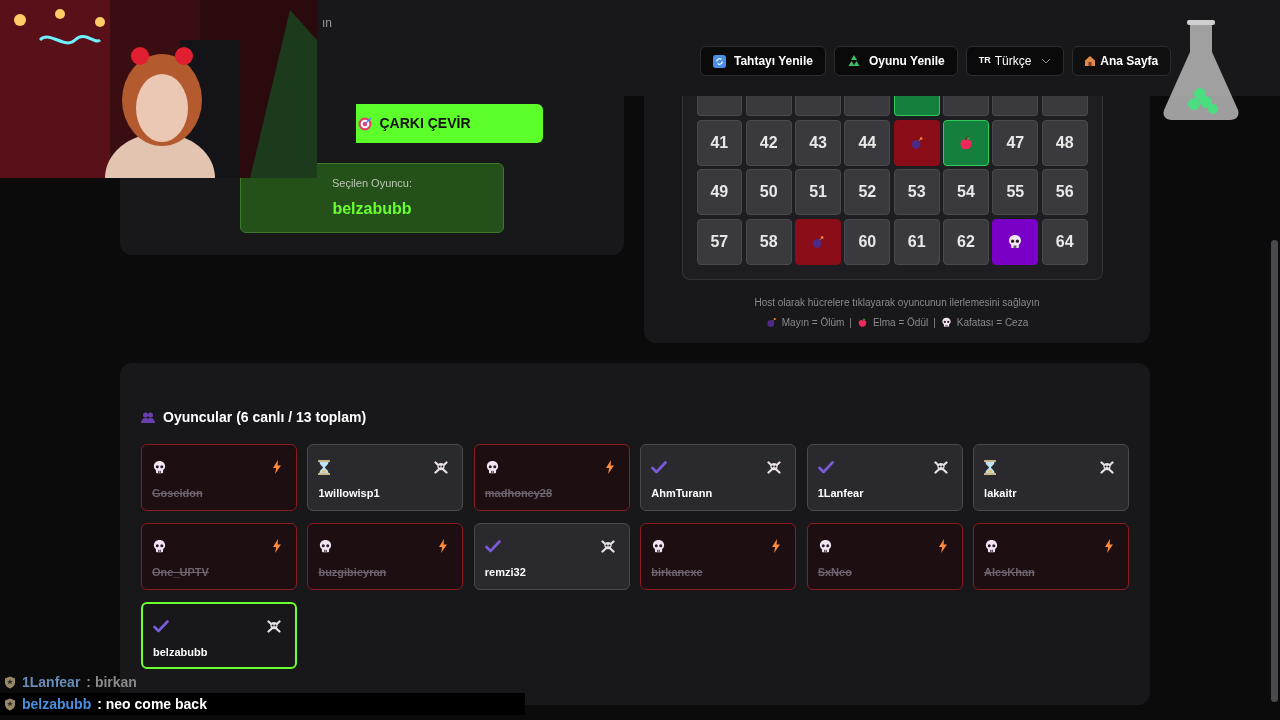  I want to click on board-cell: 50, so click(768, 192).